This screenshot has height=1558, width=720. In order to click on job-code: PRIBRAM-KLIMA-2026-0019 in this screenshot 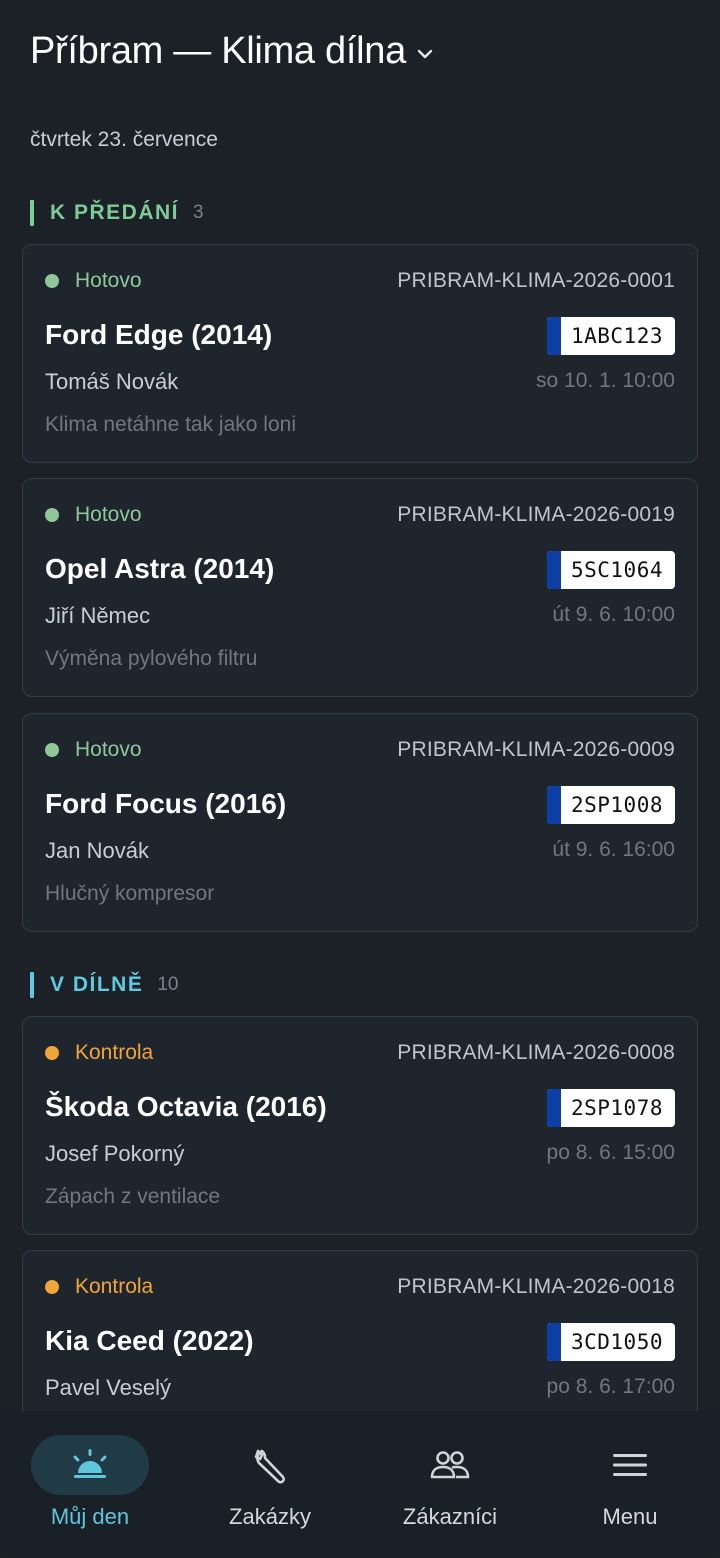, I will do `click(536, 514)`.